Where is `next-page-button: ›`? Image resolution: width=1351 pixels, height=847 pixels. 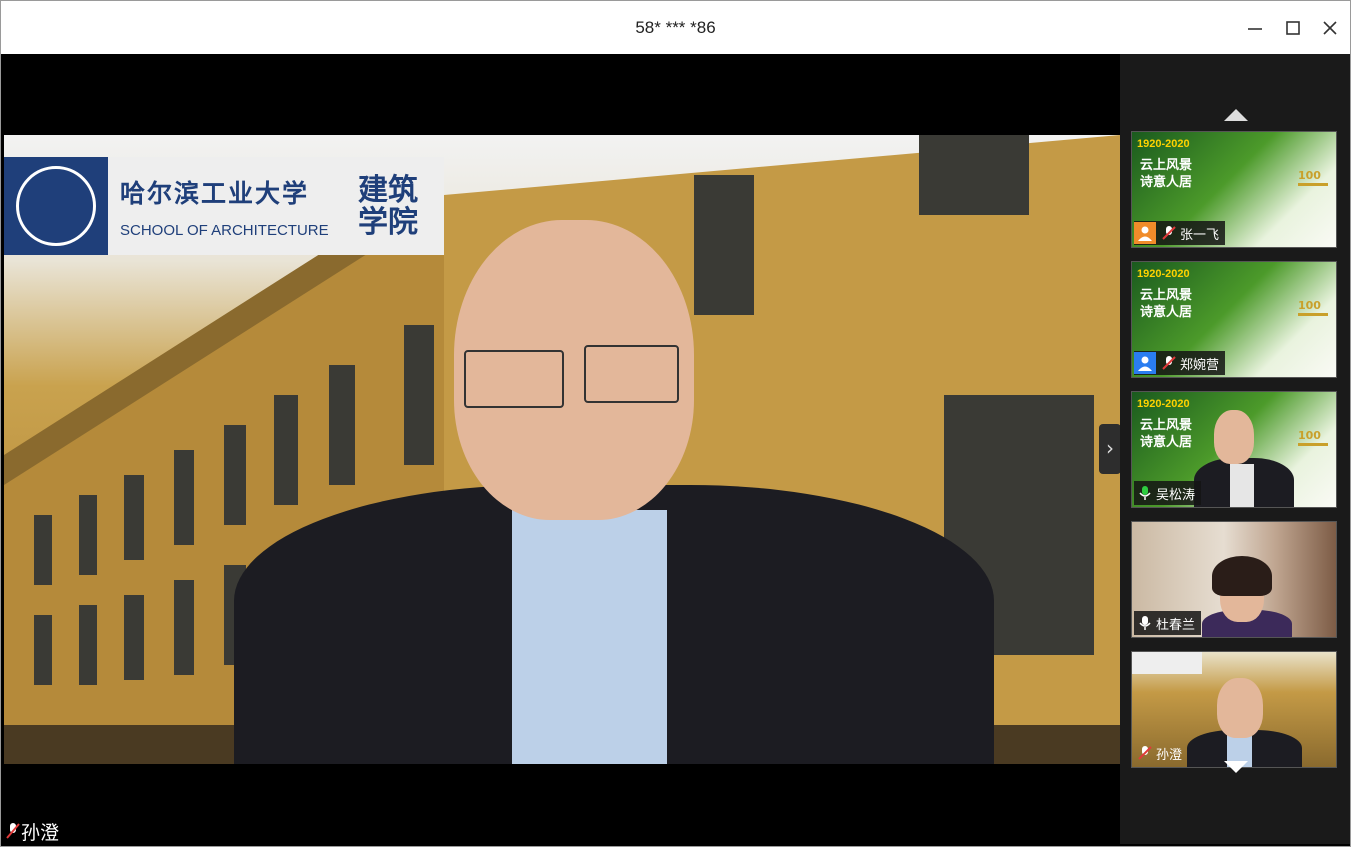
next-page-button: › is located at coordinates (1110, 449).